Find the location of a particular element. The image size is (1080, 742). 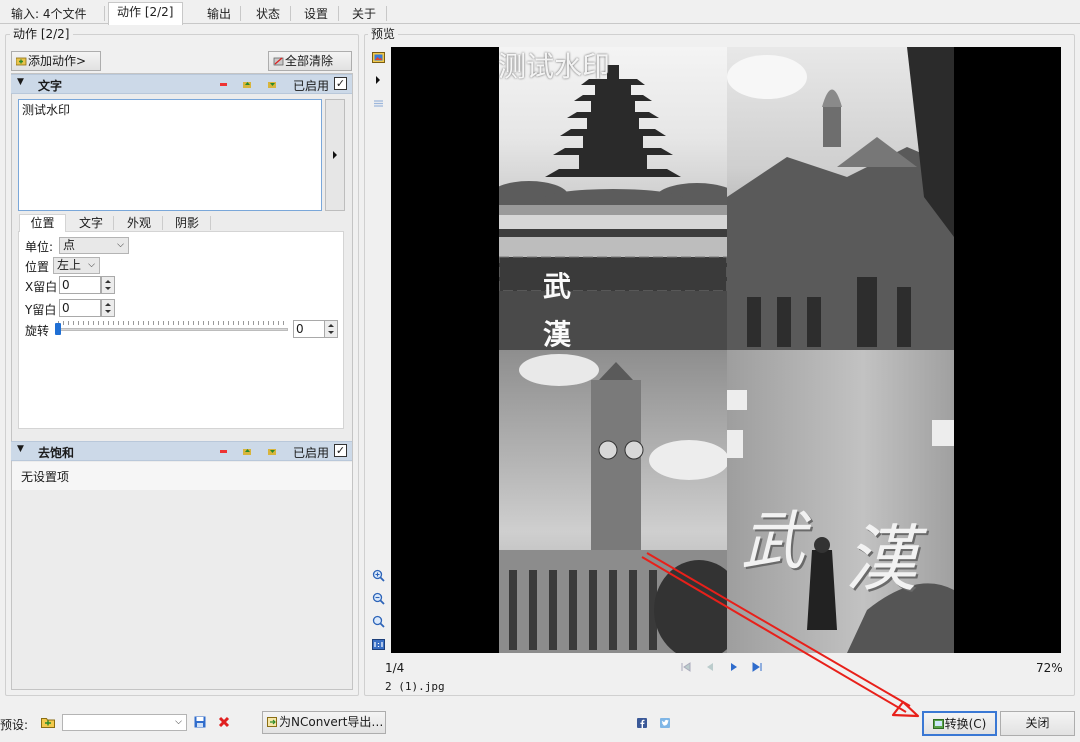

previous-page-icon is located at coordinates (710, 667).